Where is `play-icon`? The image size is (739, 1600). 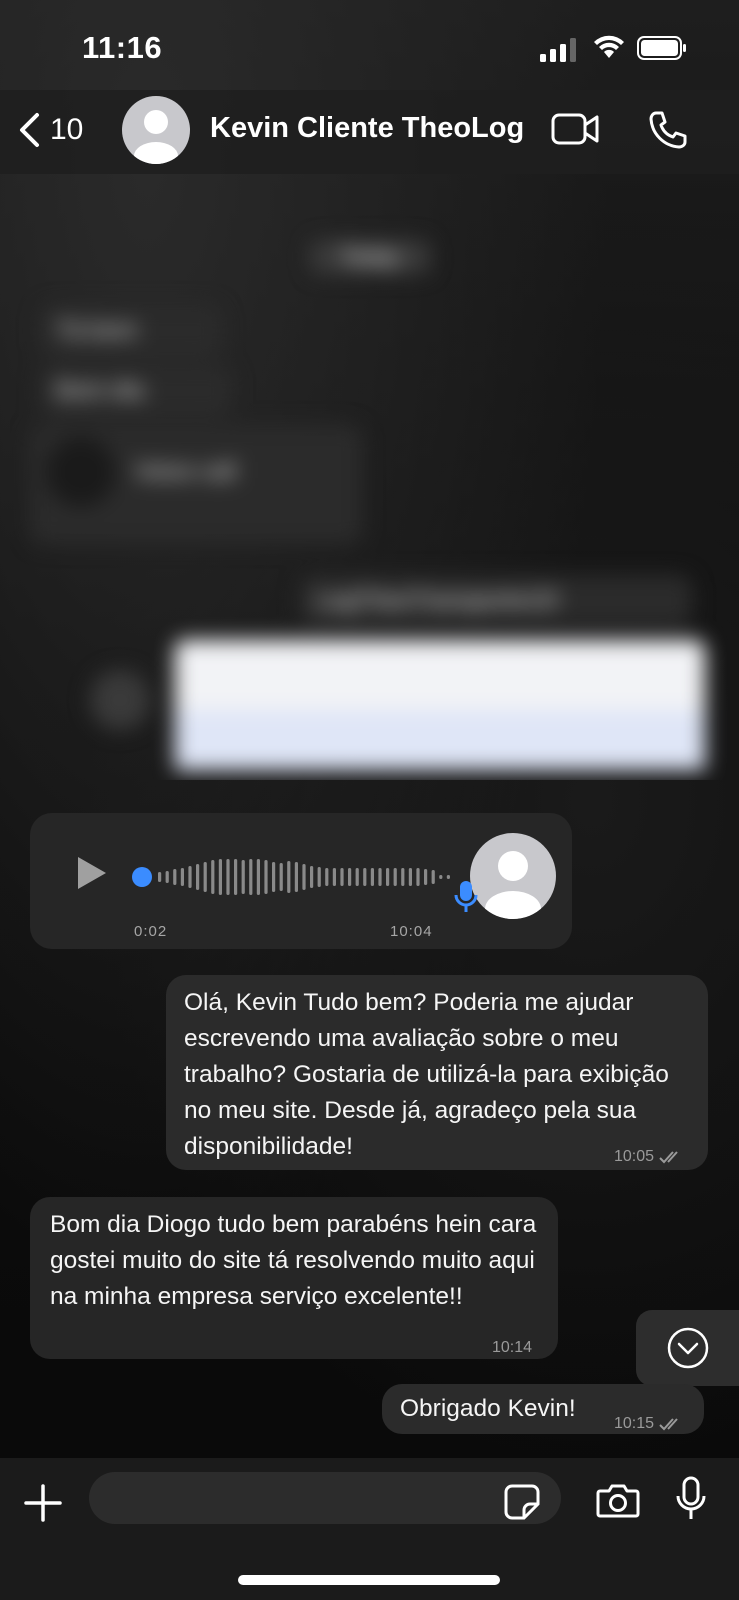
play-icon is located at coordinates (92, 873).